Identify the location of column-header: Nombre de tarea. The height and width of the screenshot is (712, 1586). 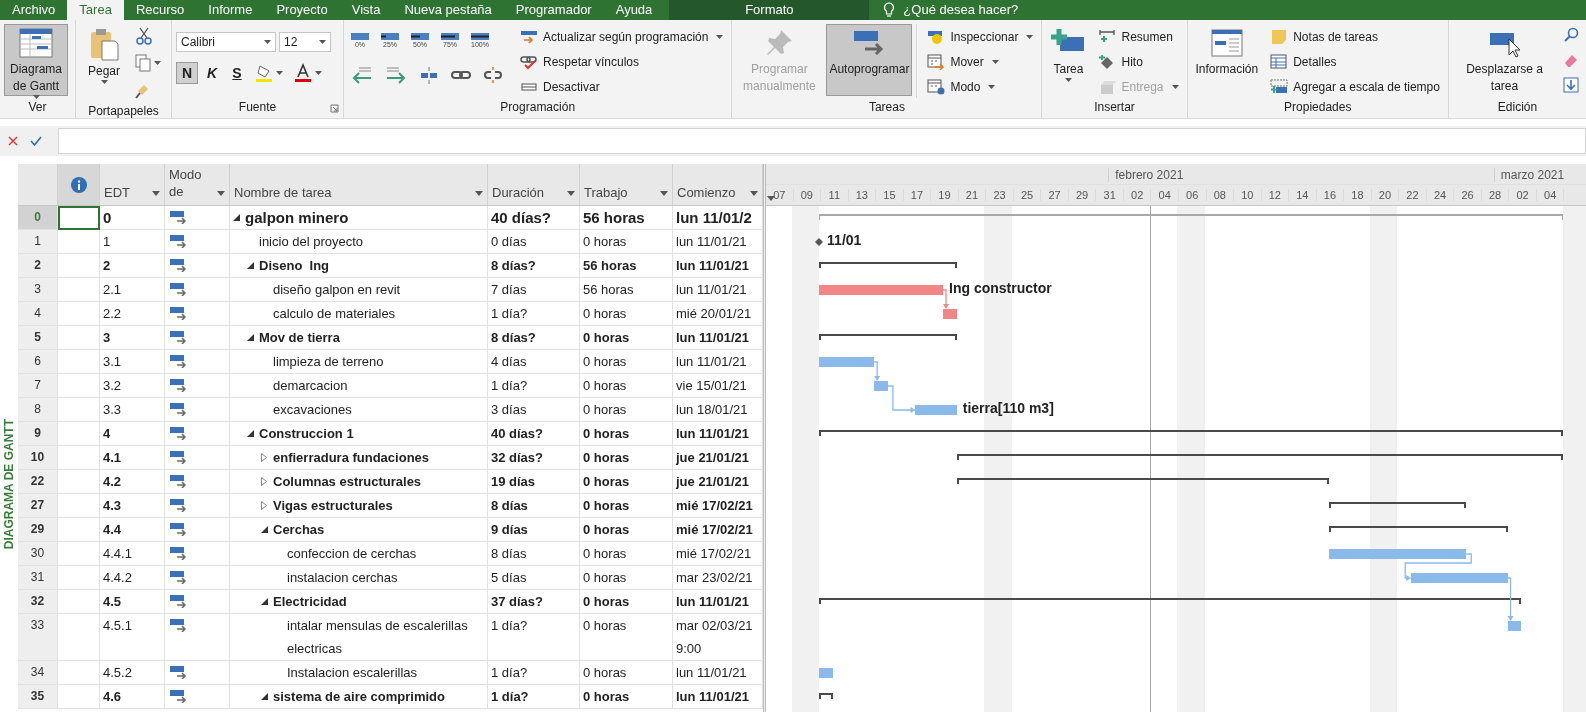
(283, 192).